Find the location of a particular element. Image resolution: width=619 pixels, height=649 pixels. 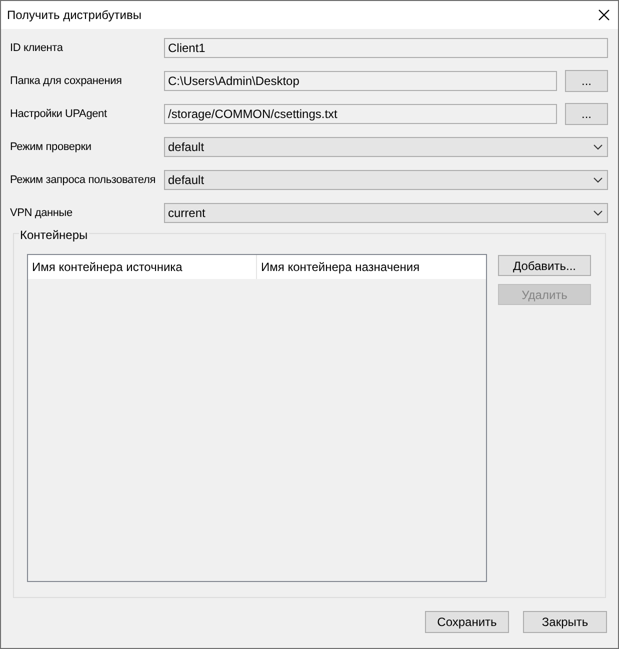

column-header: Имя контейнера назначения is located at coordinates (371, 267).